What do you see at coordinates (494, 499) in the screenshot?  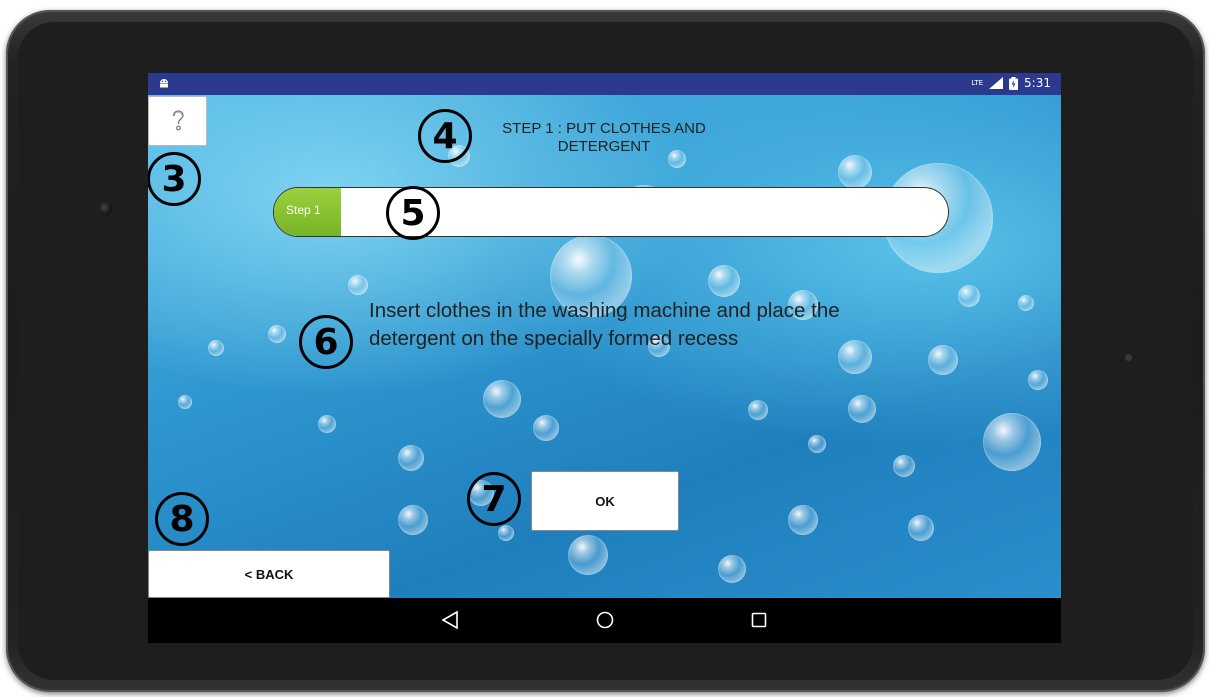 I see `annotation-marker-7: 7` at bounding box center [494, 499].